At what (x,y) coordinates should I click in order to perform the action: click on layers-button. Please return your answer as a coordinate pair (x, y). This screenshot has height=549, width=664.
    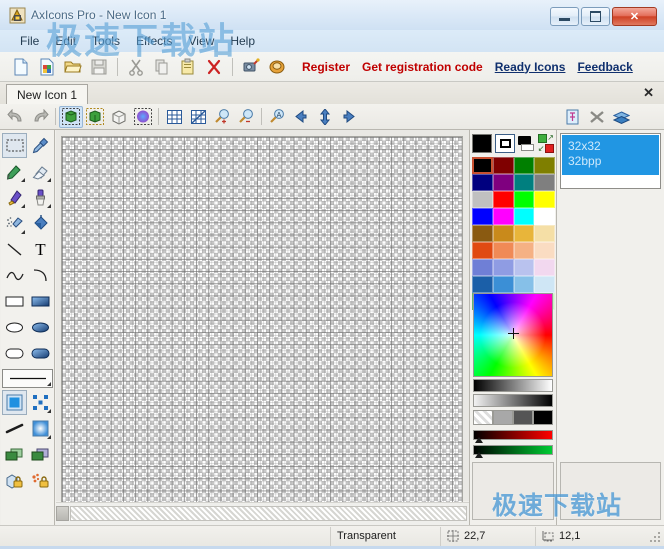
    Looking at the image, I should click on (621, 117).